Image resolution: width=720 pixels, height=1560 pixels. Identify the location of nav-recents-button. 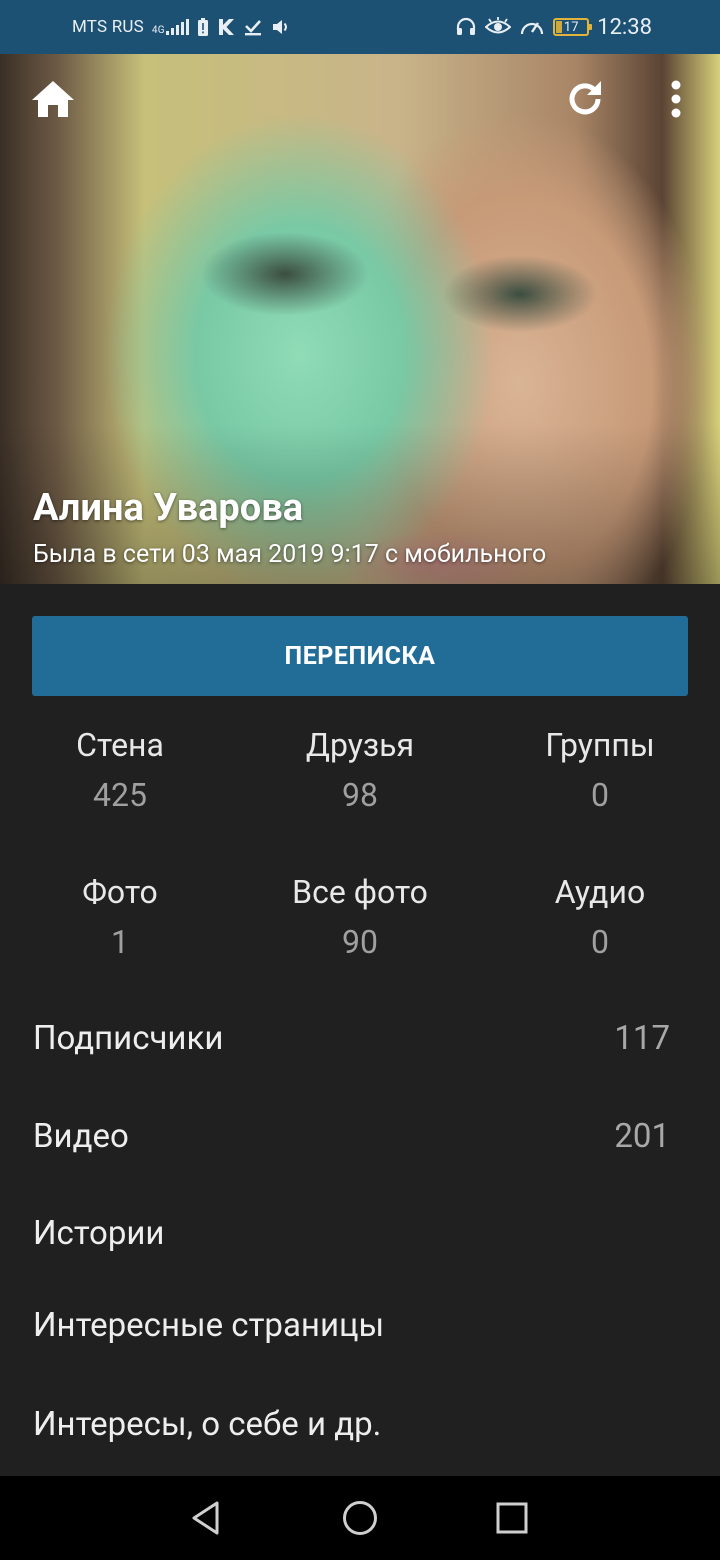
(512, 1518).